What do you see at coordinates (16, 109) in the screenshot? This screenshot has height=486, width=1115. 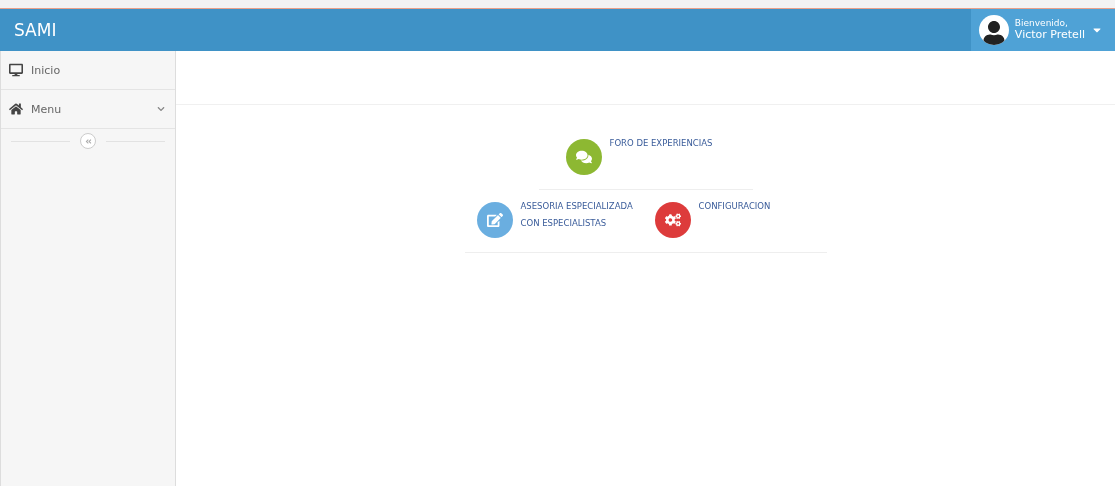 I see `home-icon` at bounding box center [16, 109].